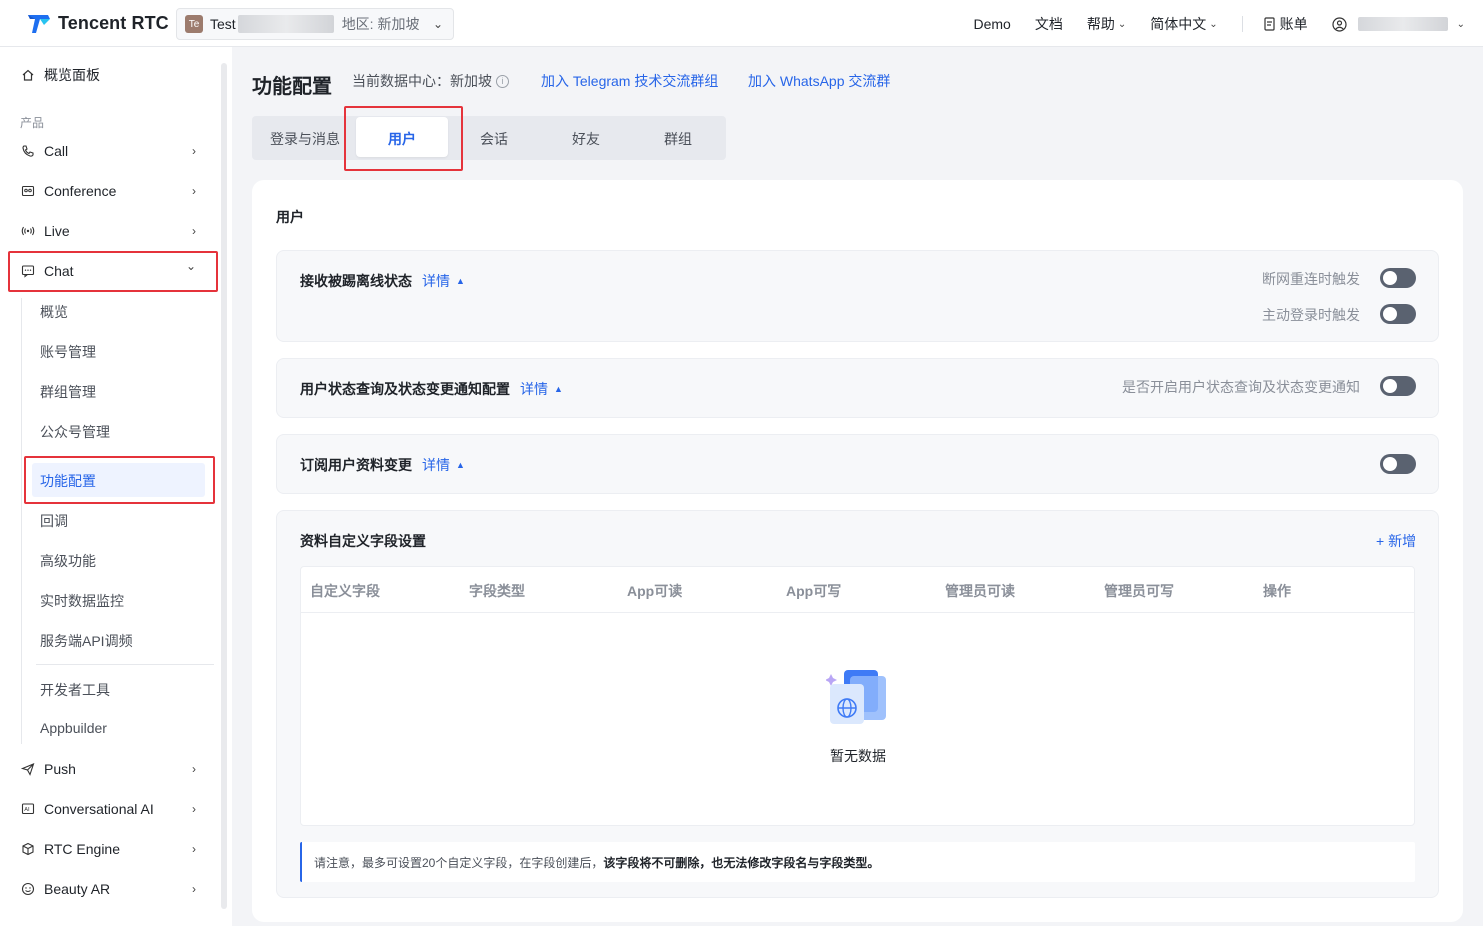 This screenshot has height=926, width=1483. What do you see at coordinates (86, 641) in the screenshot?
I see `sidebar-subitem-api-debug: 服务端API调频` at bounding box center [86, 641].